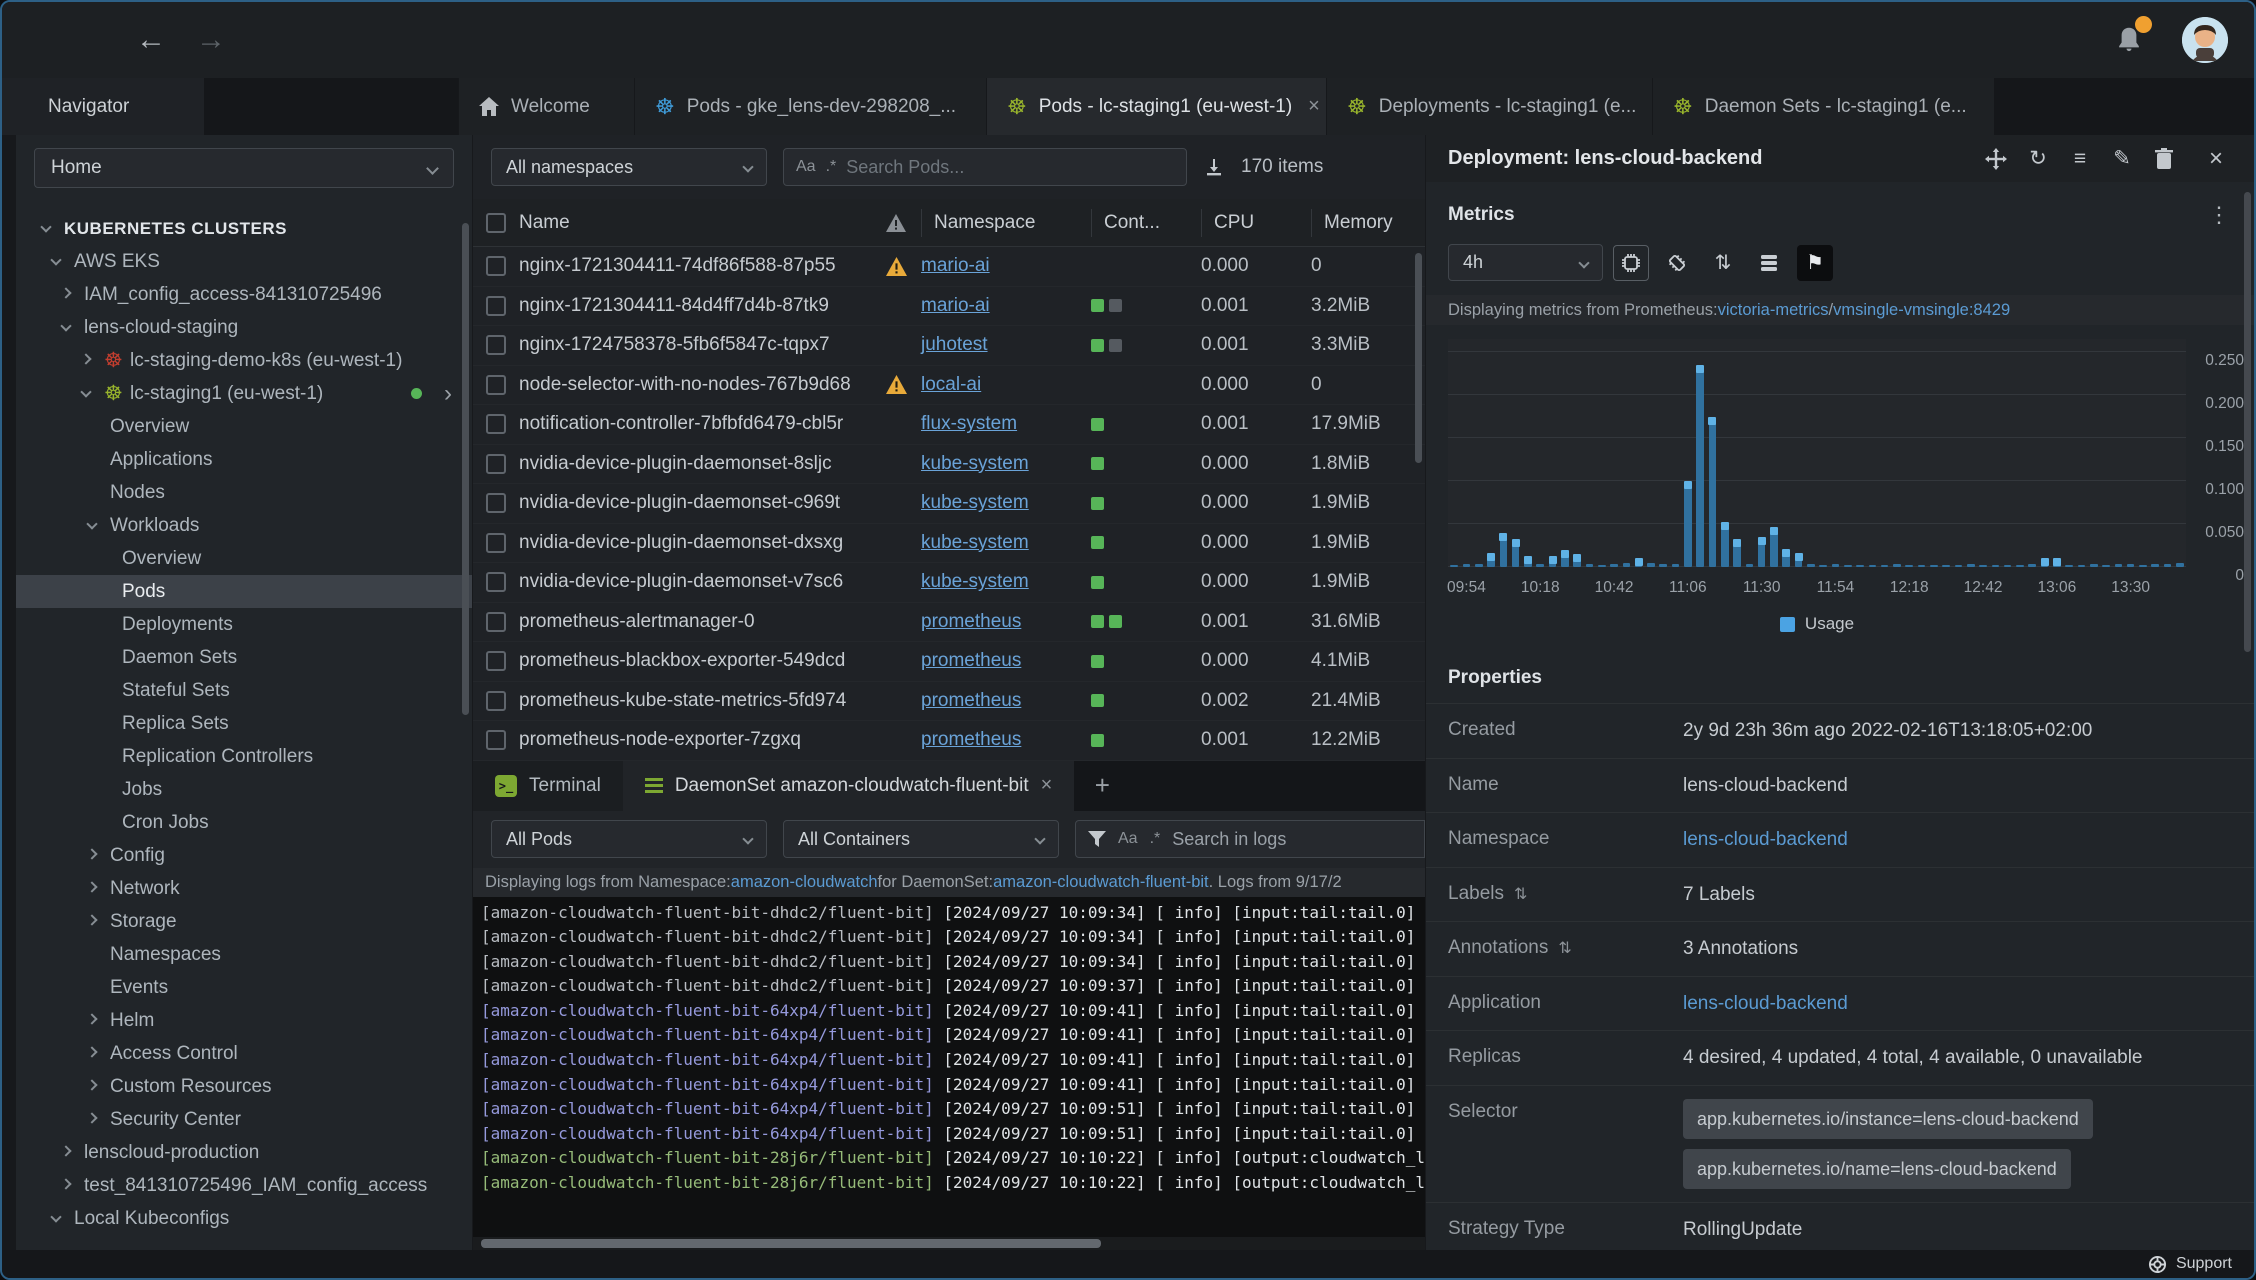 This screenshot has height=1280, width=2256. Describe the element at coordinates (244, 987) in the screenshot. I see `sidebar-item-events: Events` at that location.